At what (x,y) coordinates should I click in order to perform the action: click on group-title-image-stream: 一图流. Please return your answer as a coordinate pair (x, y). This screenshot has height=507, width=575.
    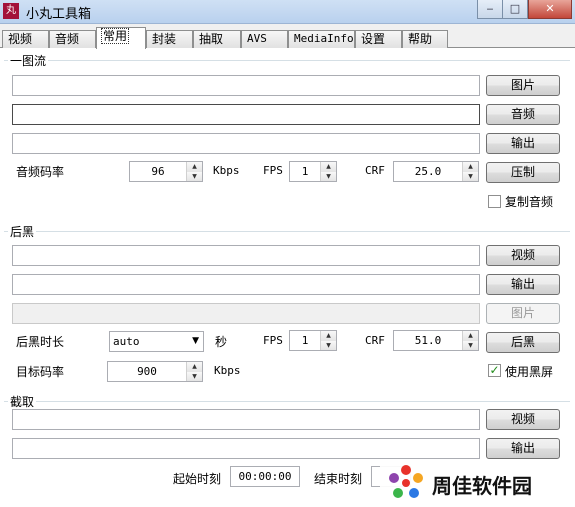
    Looking at the image, I should click on (28, 60).